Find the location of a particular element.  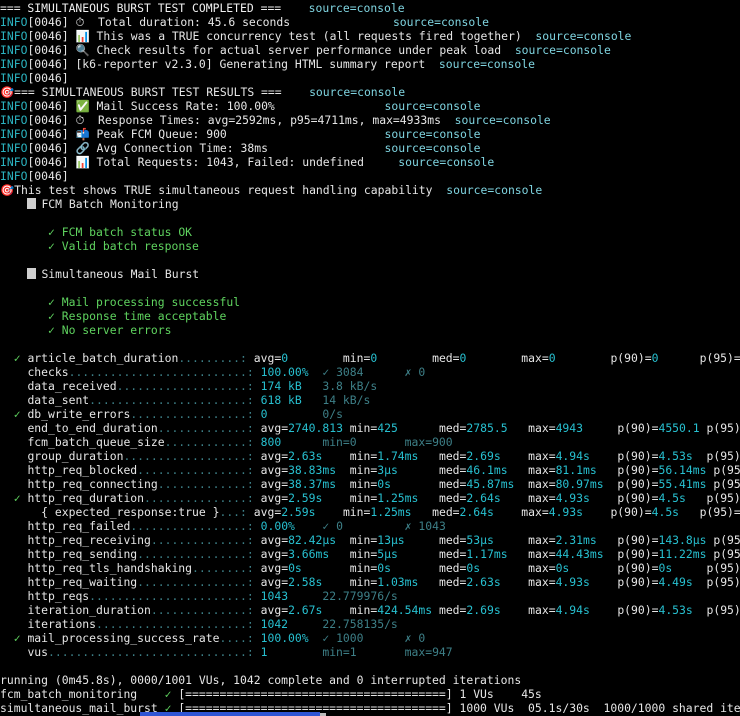

metric-value: 1042 is located at coordinates (291, 624).